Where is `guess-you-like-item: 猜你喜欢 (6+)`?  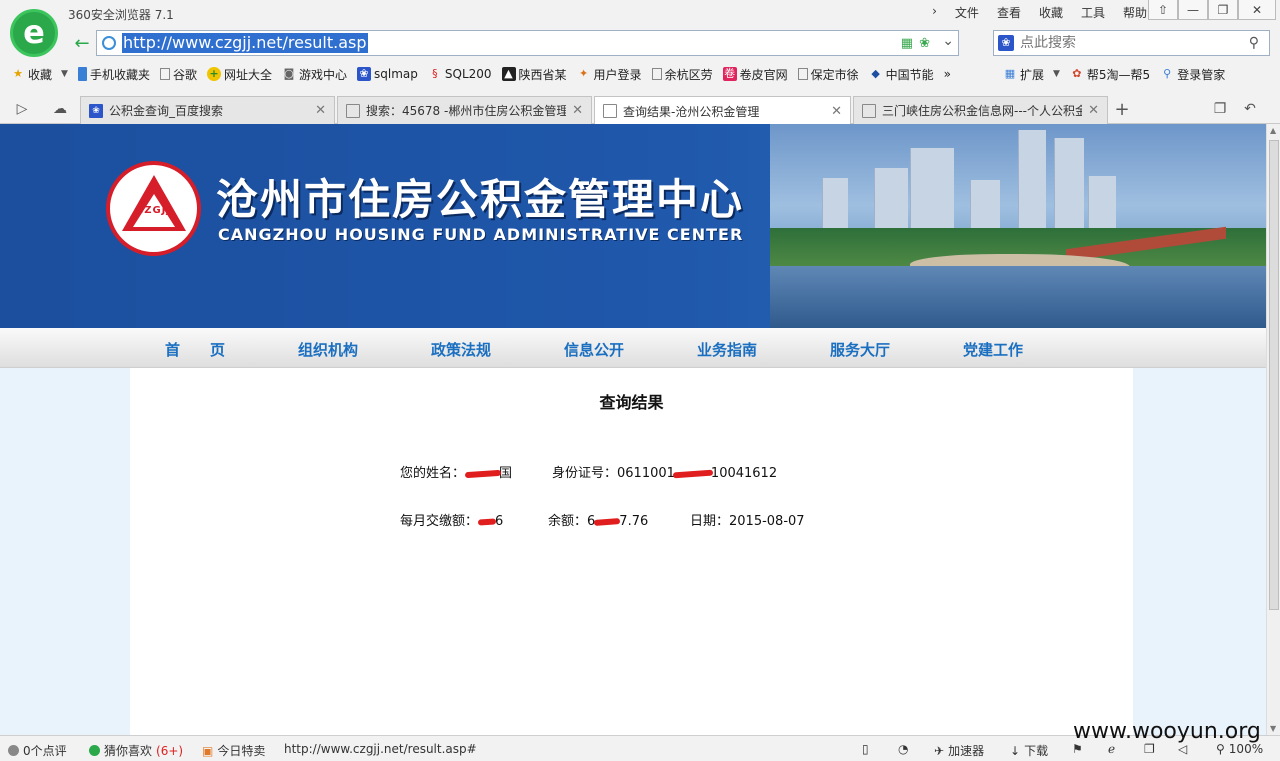
guess-you-like-item: 猜你喜欢 (6+) is located at coordinates (136, 750).